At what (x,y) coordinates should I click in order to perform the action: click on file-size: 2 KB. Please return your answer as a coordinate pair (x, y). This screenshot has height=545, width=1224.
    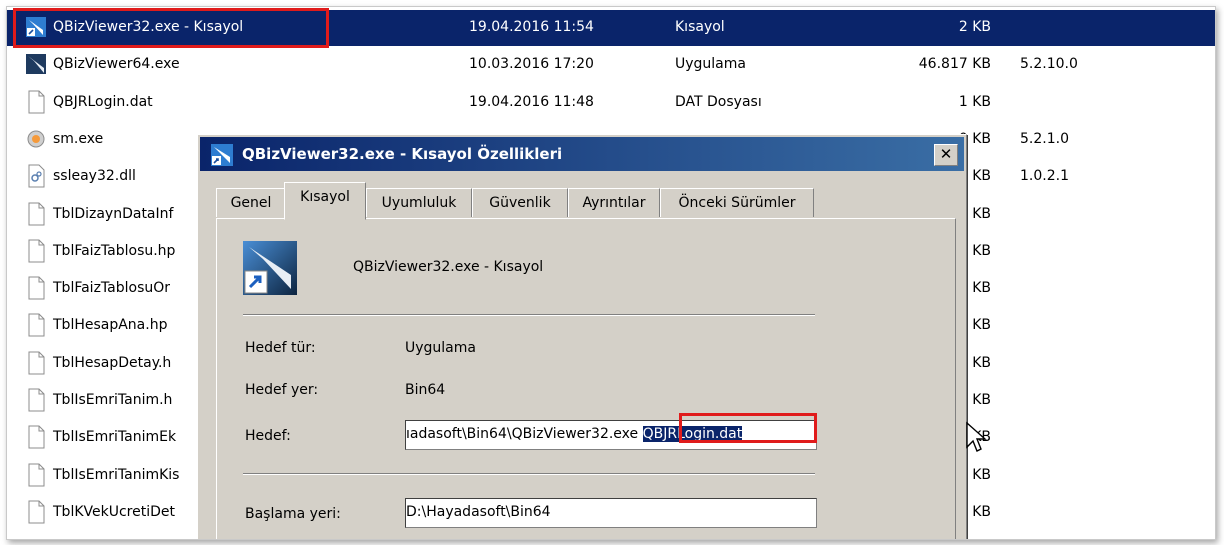
    Looking at the image, I should click on (974, 27).